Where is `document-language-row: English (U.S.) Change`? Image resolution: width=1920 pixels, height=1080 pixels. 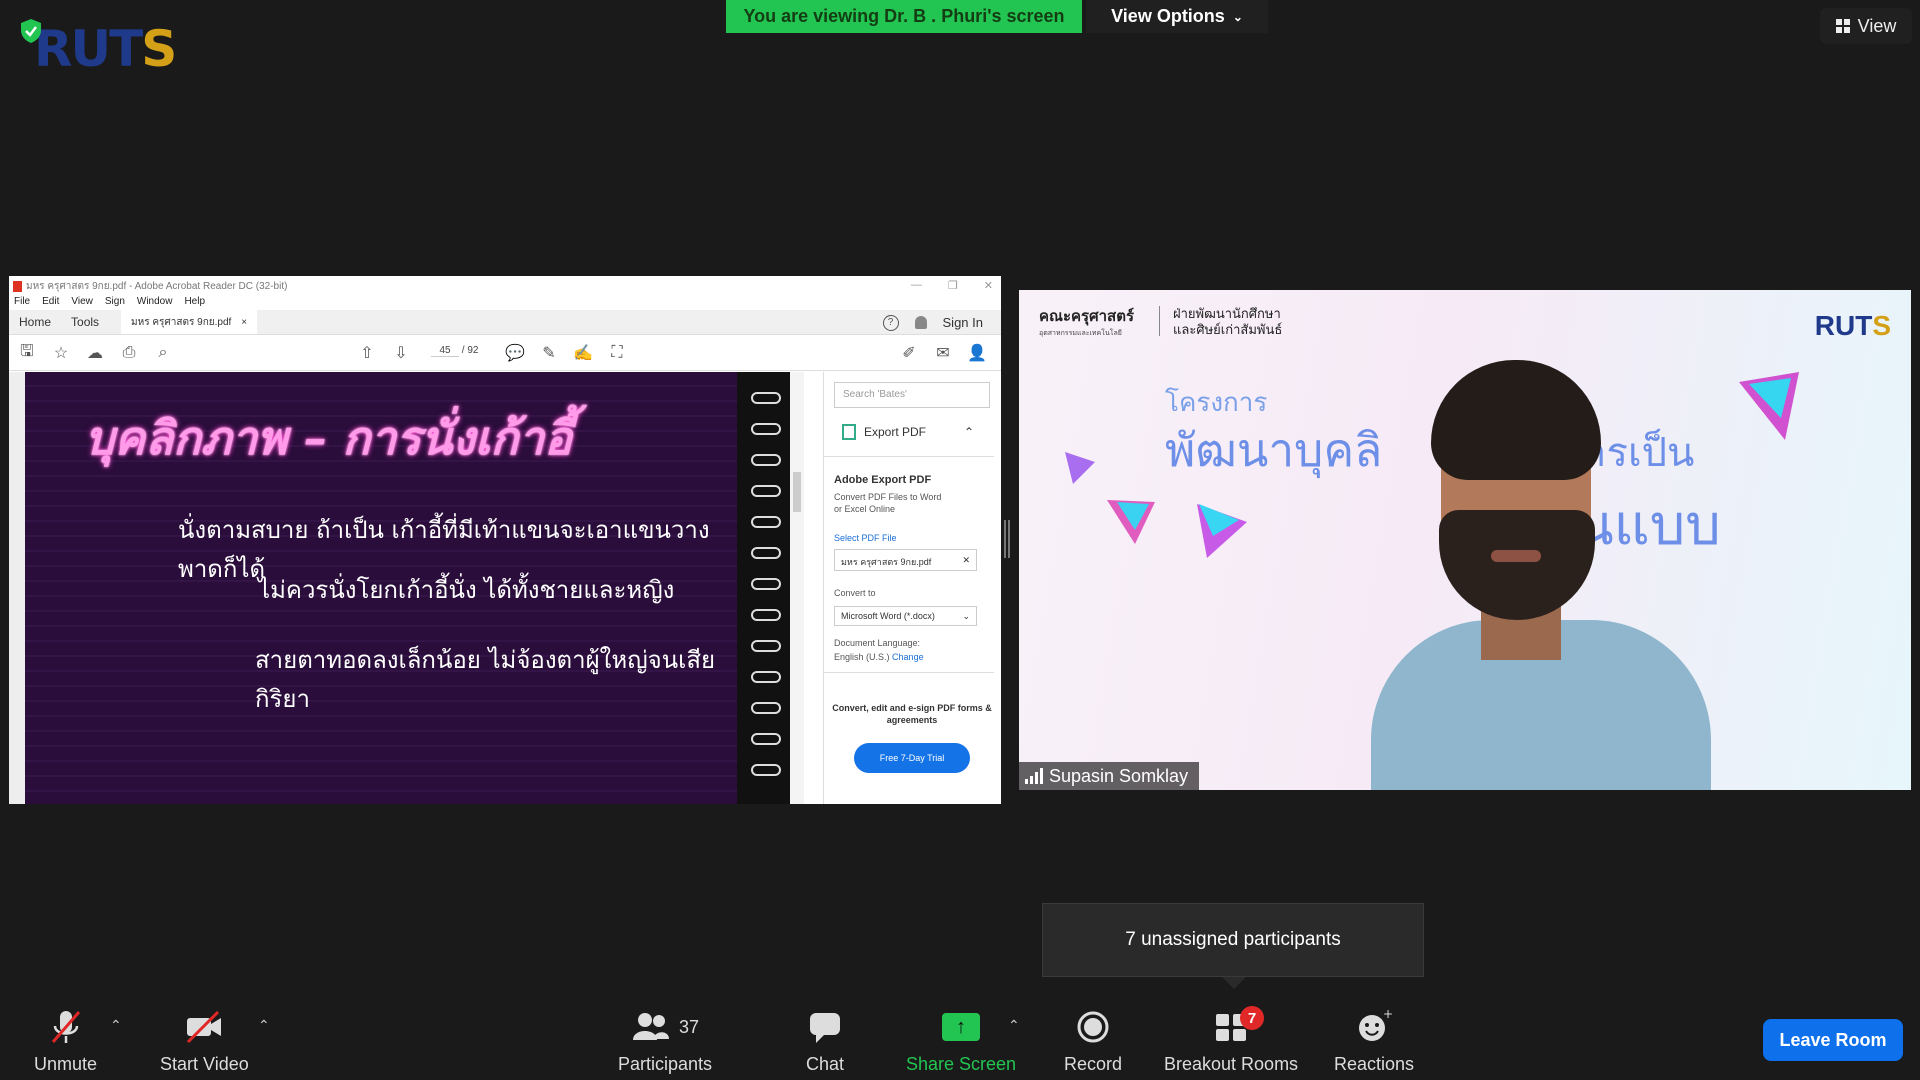
document-language-row: English (U.S.) Change is located at coordinates (879, 657).